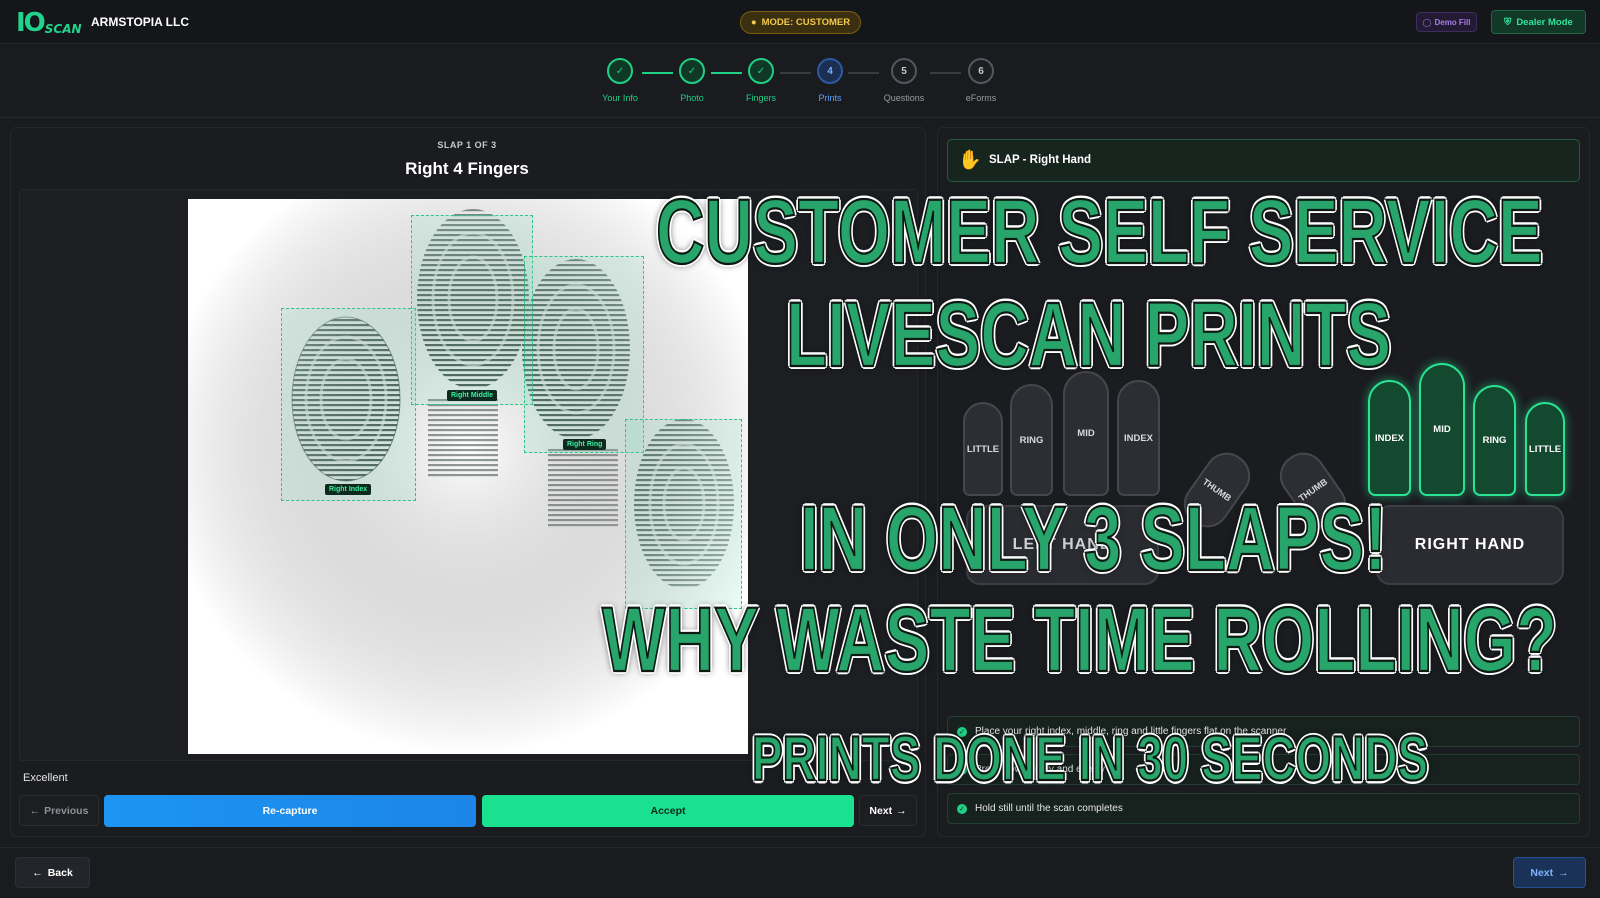  I want to click on right-ring-finger: RING, so click(1494, 440).